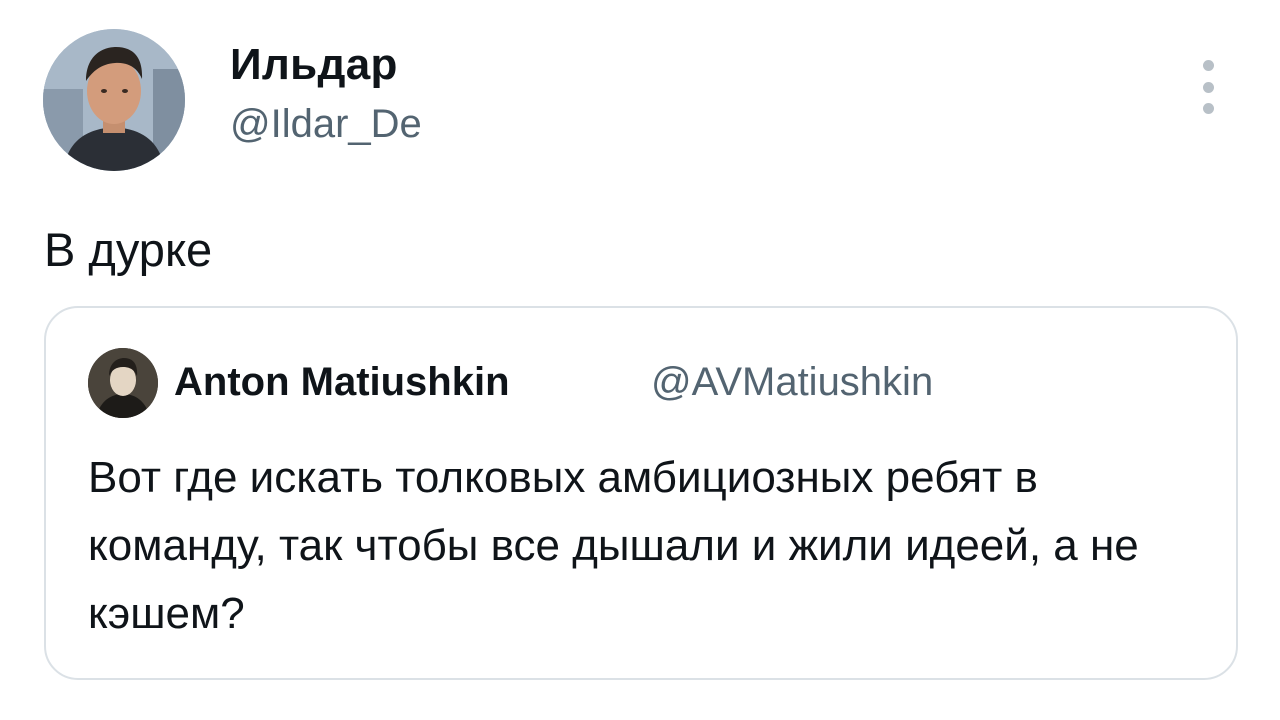  I want to click on more-vertical-icon, so click(1208, 87).